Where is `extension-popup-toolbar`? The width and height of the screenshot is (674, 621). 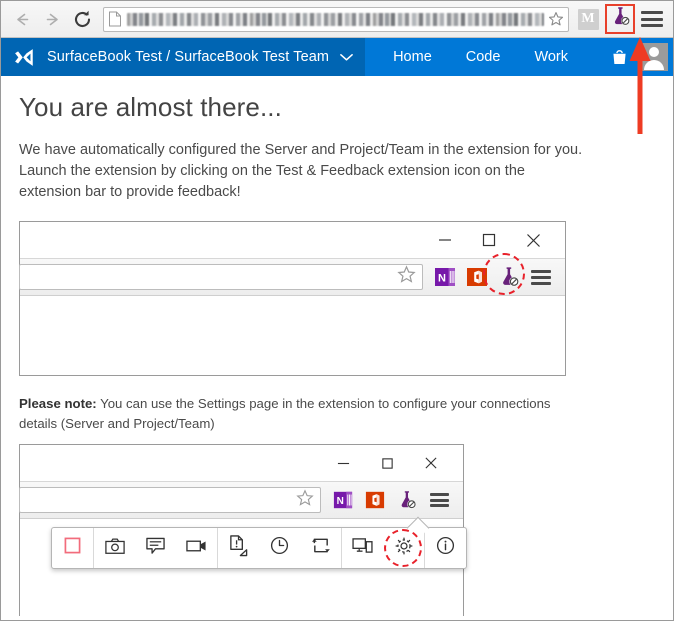
extension-popup-toolbar is located at coordinates (259, 548).